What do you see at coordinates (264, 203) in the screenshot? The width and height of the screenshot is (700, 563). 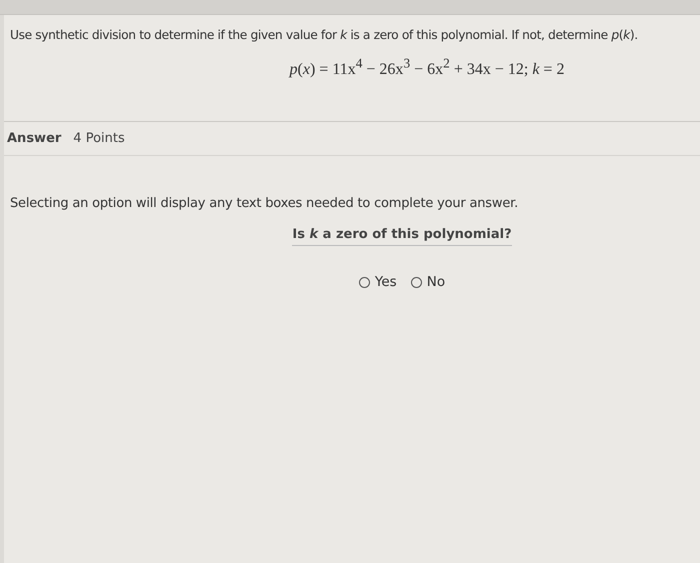 I see `instruction-text: Selecting an option will display any text boxes needed to complete your answer.` at bounding box center [264, 203].